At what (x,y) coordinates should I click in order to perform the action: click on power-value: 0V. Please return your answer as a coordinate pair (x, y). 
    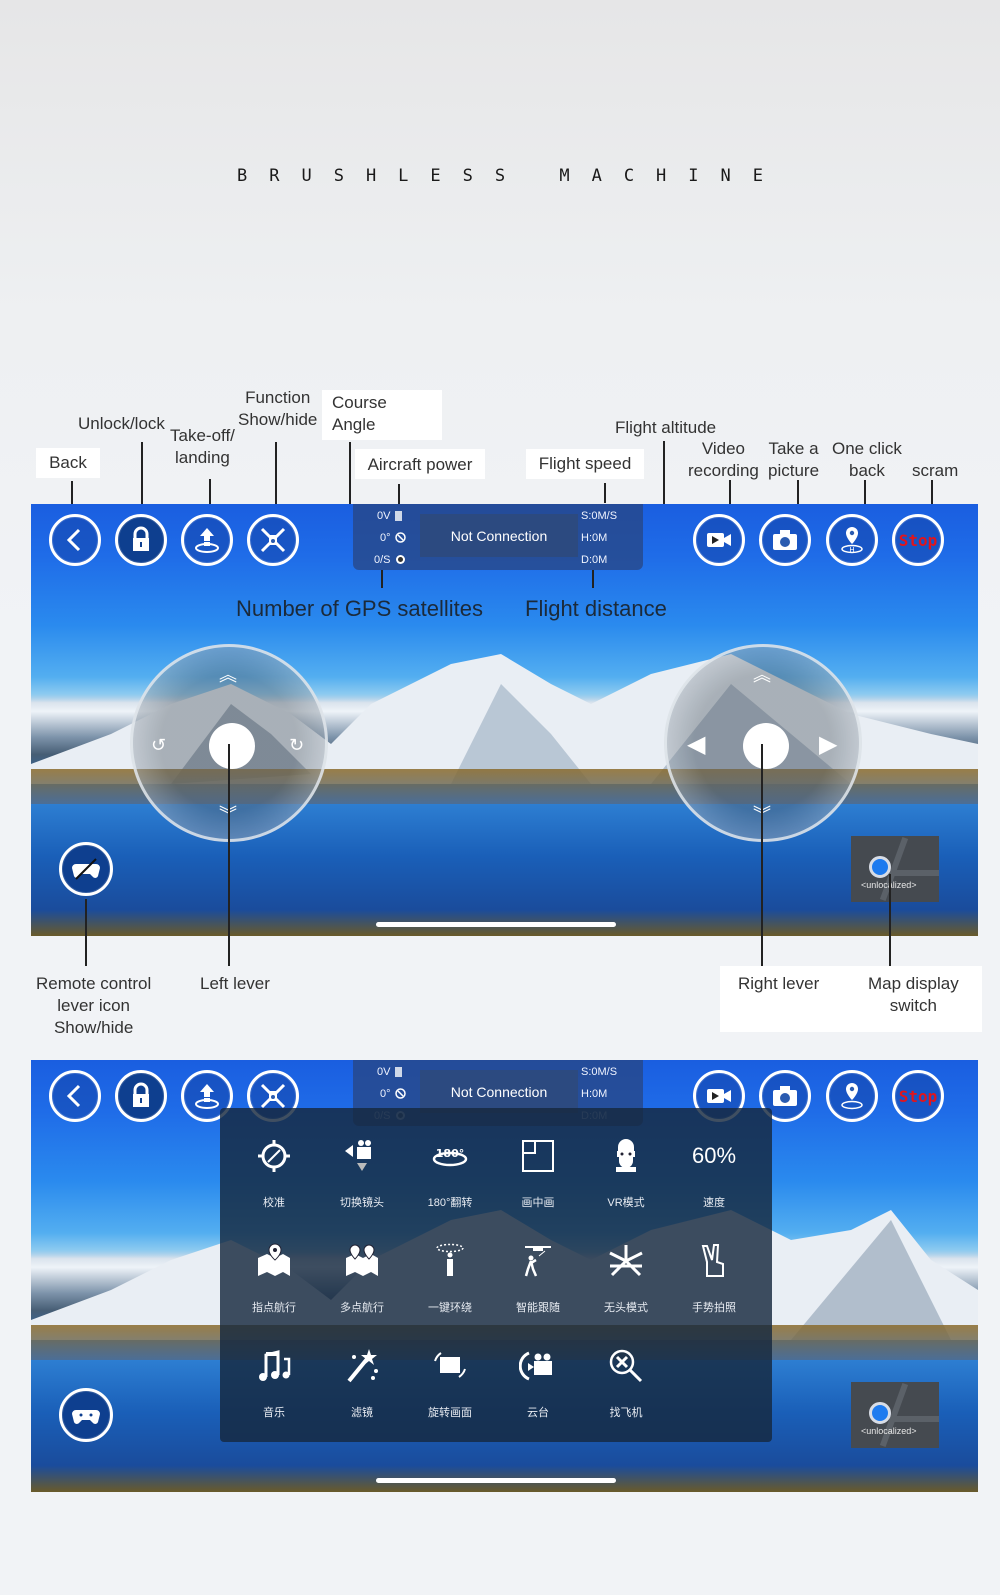
    Looking at the image, I should click on (384, 1072).